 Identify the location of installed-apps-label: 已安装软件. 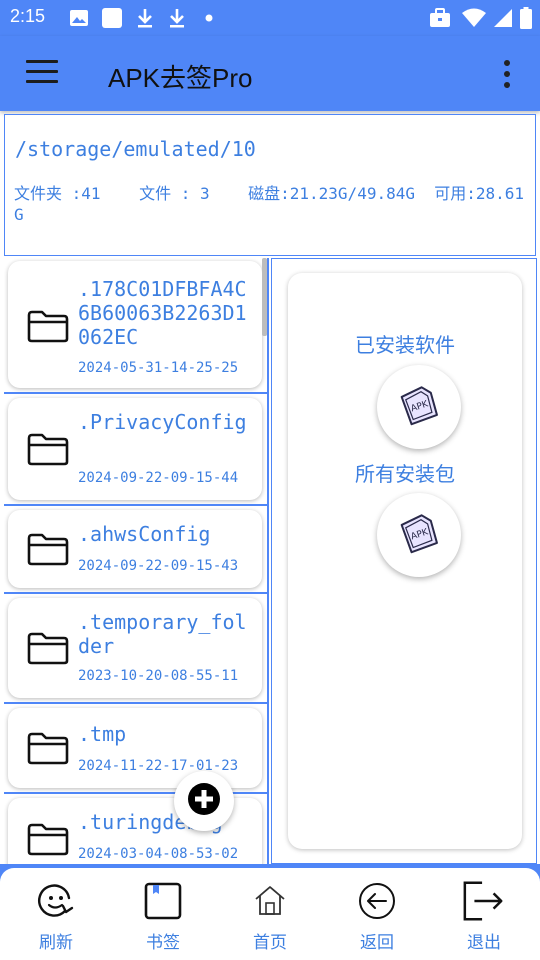
(405, 343).